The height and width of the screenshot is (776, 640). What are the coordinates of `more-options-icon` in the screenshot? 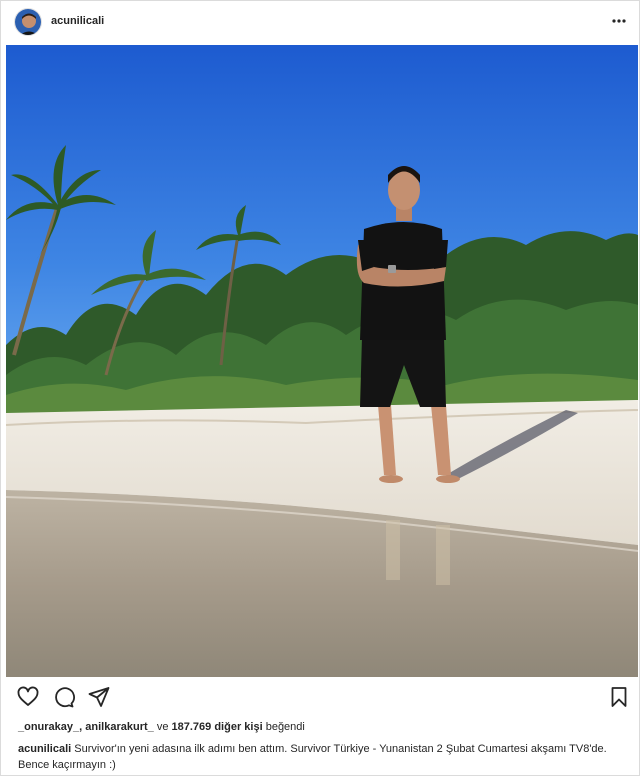 It's located at (619, 21).